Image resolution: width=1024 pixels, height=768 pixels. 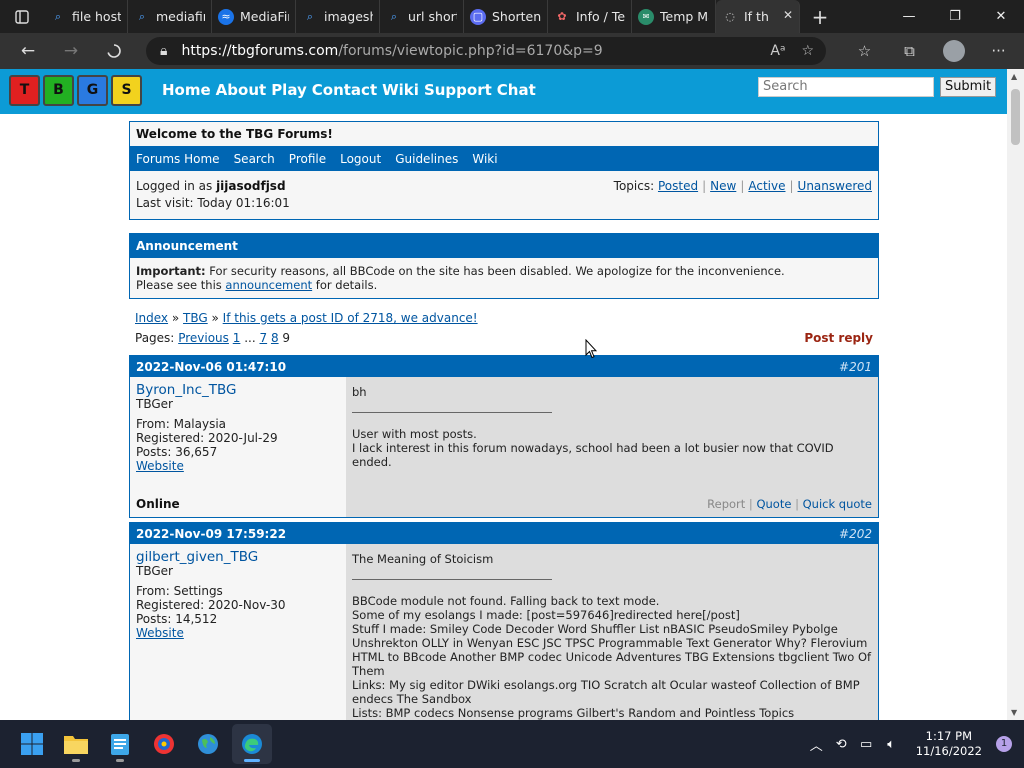 What do you see at coordinates (163, 51) in the screenshot?
I see `lock-icon: 🔒︎` at bounding box center [163, 51].